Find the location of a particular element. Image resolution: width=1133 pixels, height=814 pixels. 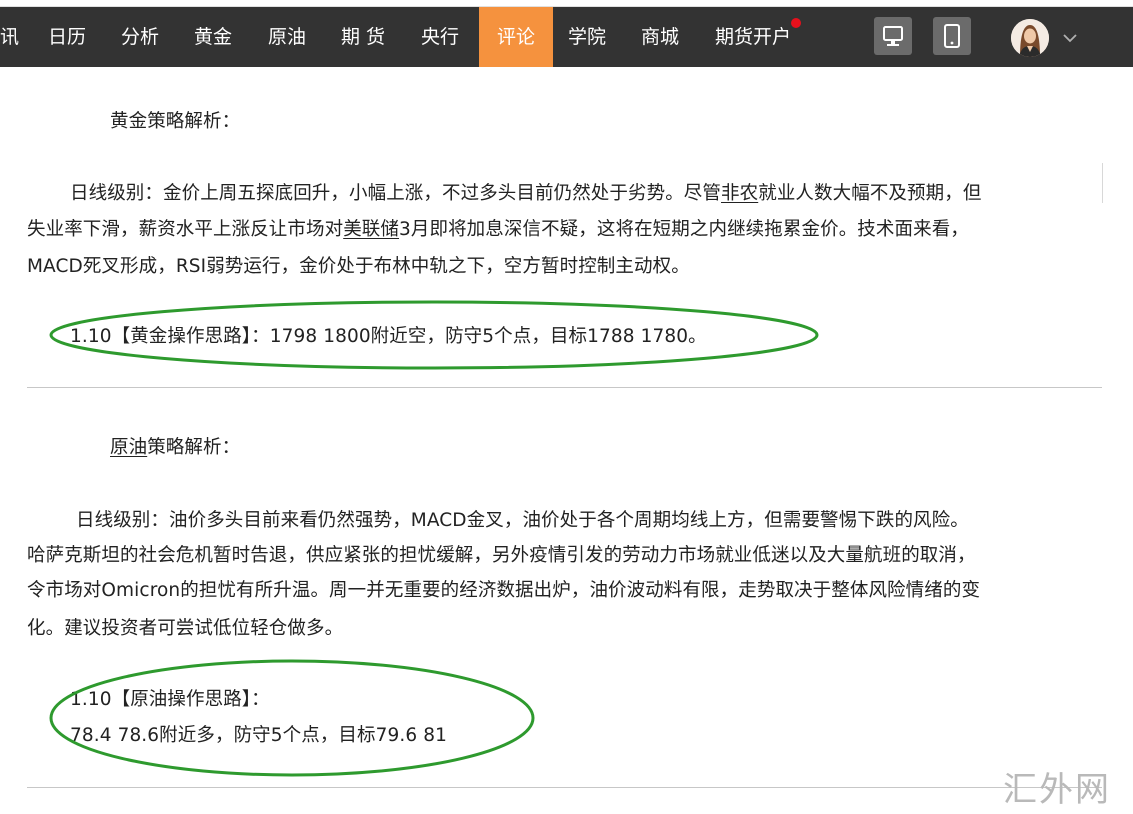

oil-paragraph-line4: 化。建议投资者可尝试低位轻仓做多。 is located at coordinates (185, 628).